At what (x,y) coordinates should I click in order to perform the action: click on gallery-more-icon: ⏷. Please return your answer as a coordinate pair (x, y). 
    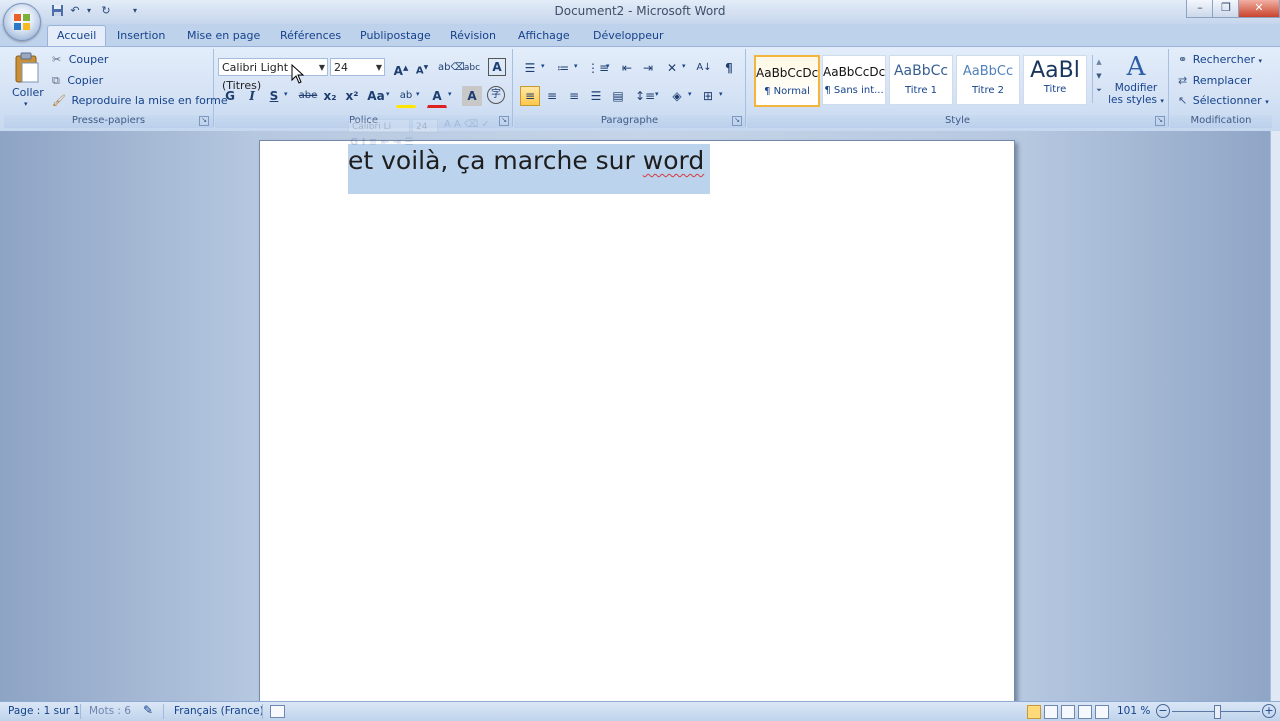
    Looking at the image, I should click on (1099, 90).